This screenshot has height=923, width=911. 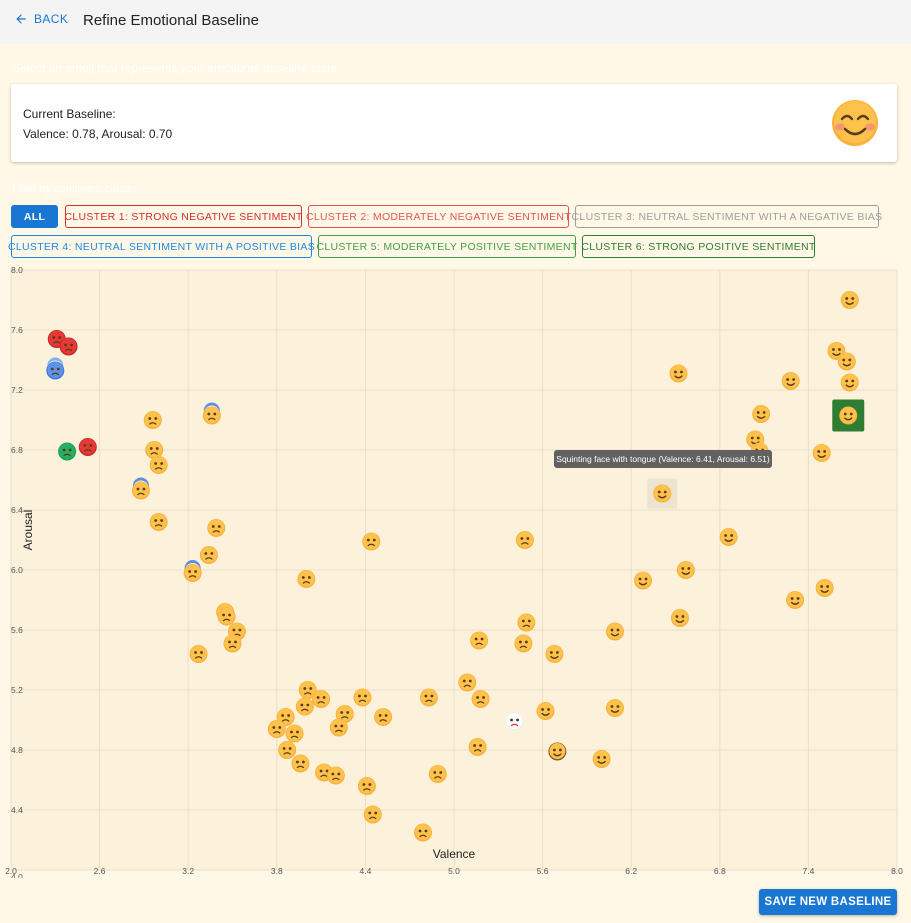 I want to click on back-button: BACK, so click(x=41, y=19).